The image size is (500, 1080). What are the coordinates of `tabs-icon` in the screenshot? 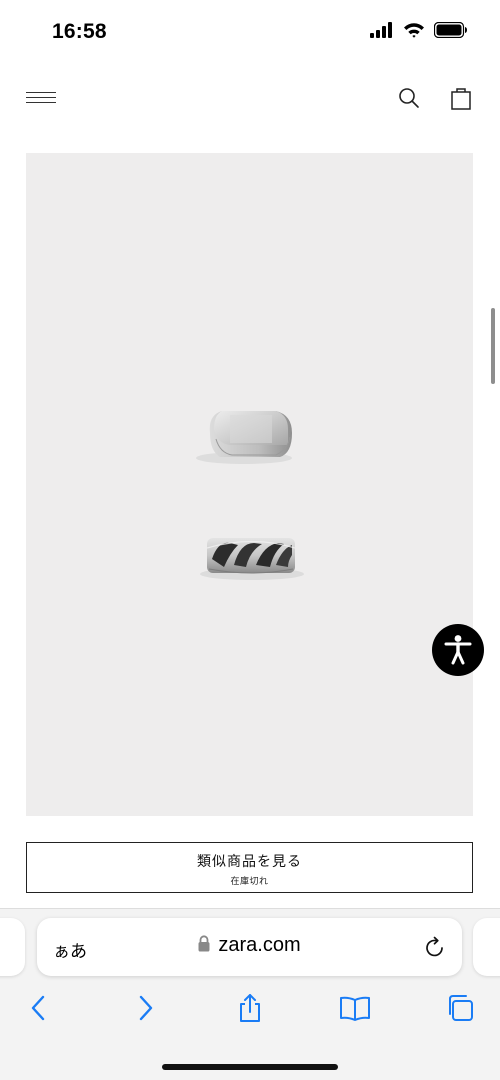 It's located at (460, 1008).